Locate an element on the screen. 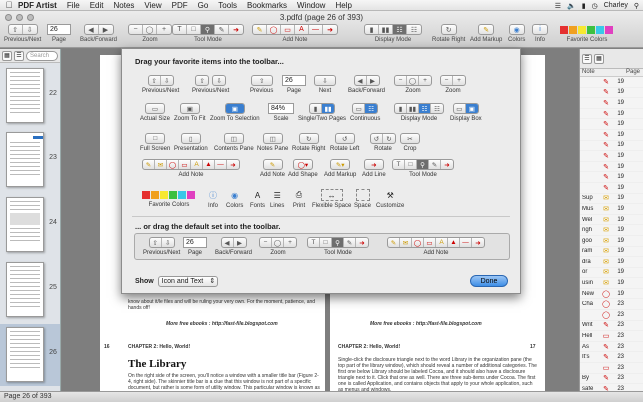 This screenshot has height=402, width=643. item-singletwo: ▮ ▮▮ Single/Two Pages is located at coordinates (322, 112).